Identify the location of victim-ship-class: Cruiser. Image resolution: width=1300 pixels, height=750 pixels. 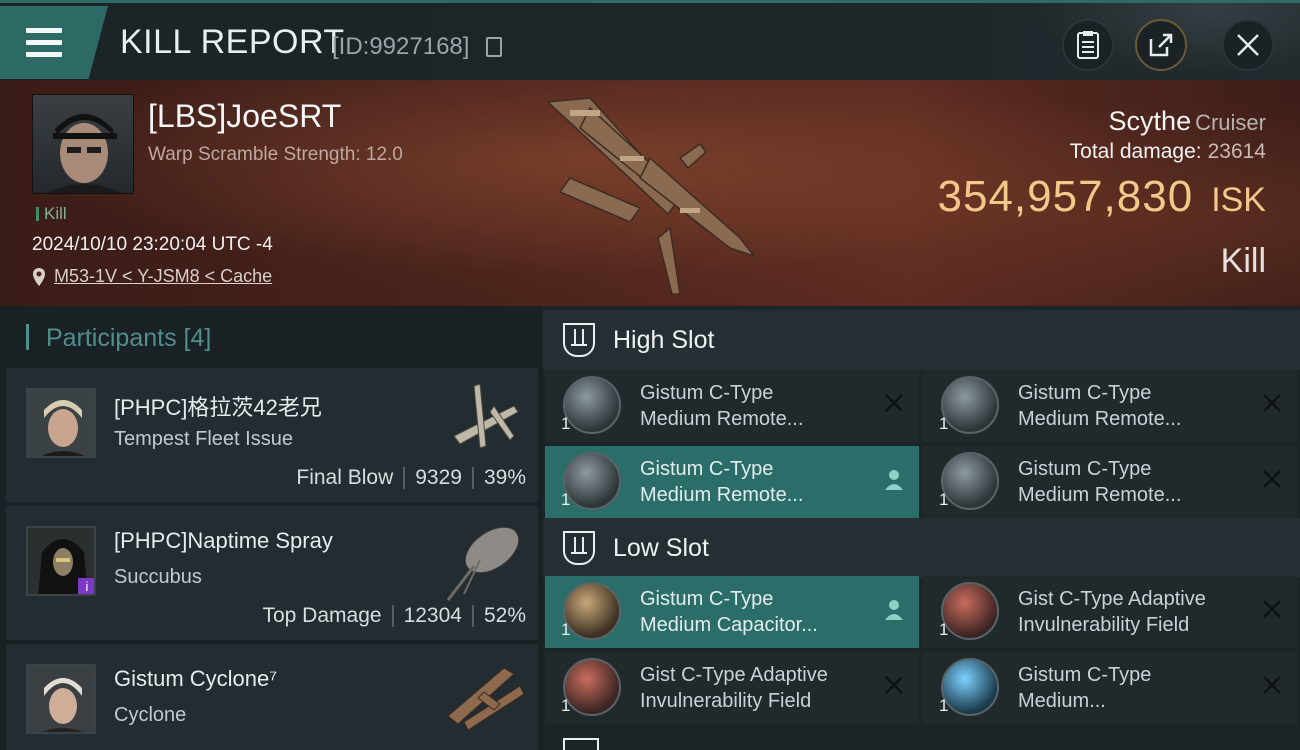
(1230, 122).